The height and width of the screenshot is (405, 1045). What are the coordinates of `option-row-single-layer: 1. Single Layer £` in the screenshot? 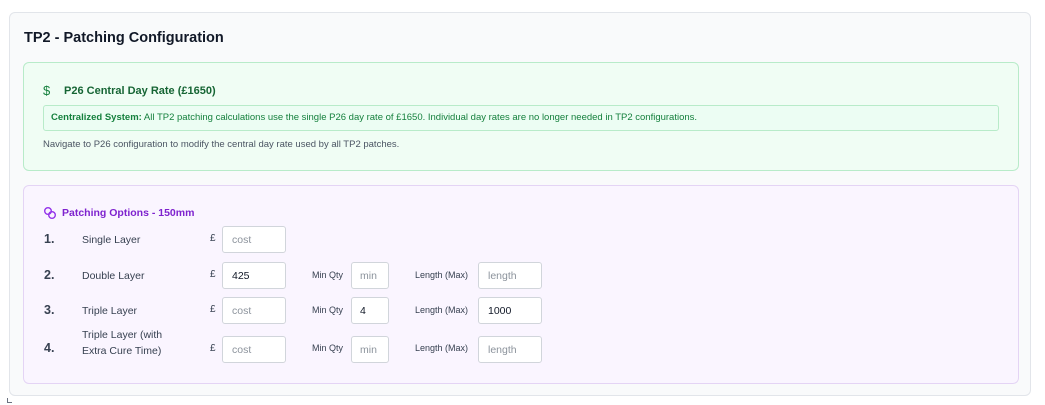 It's located at (521, 241).